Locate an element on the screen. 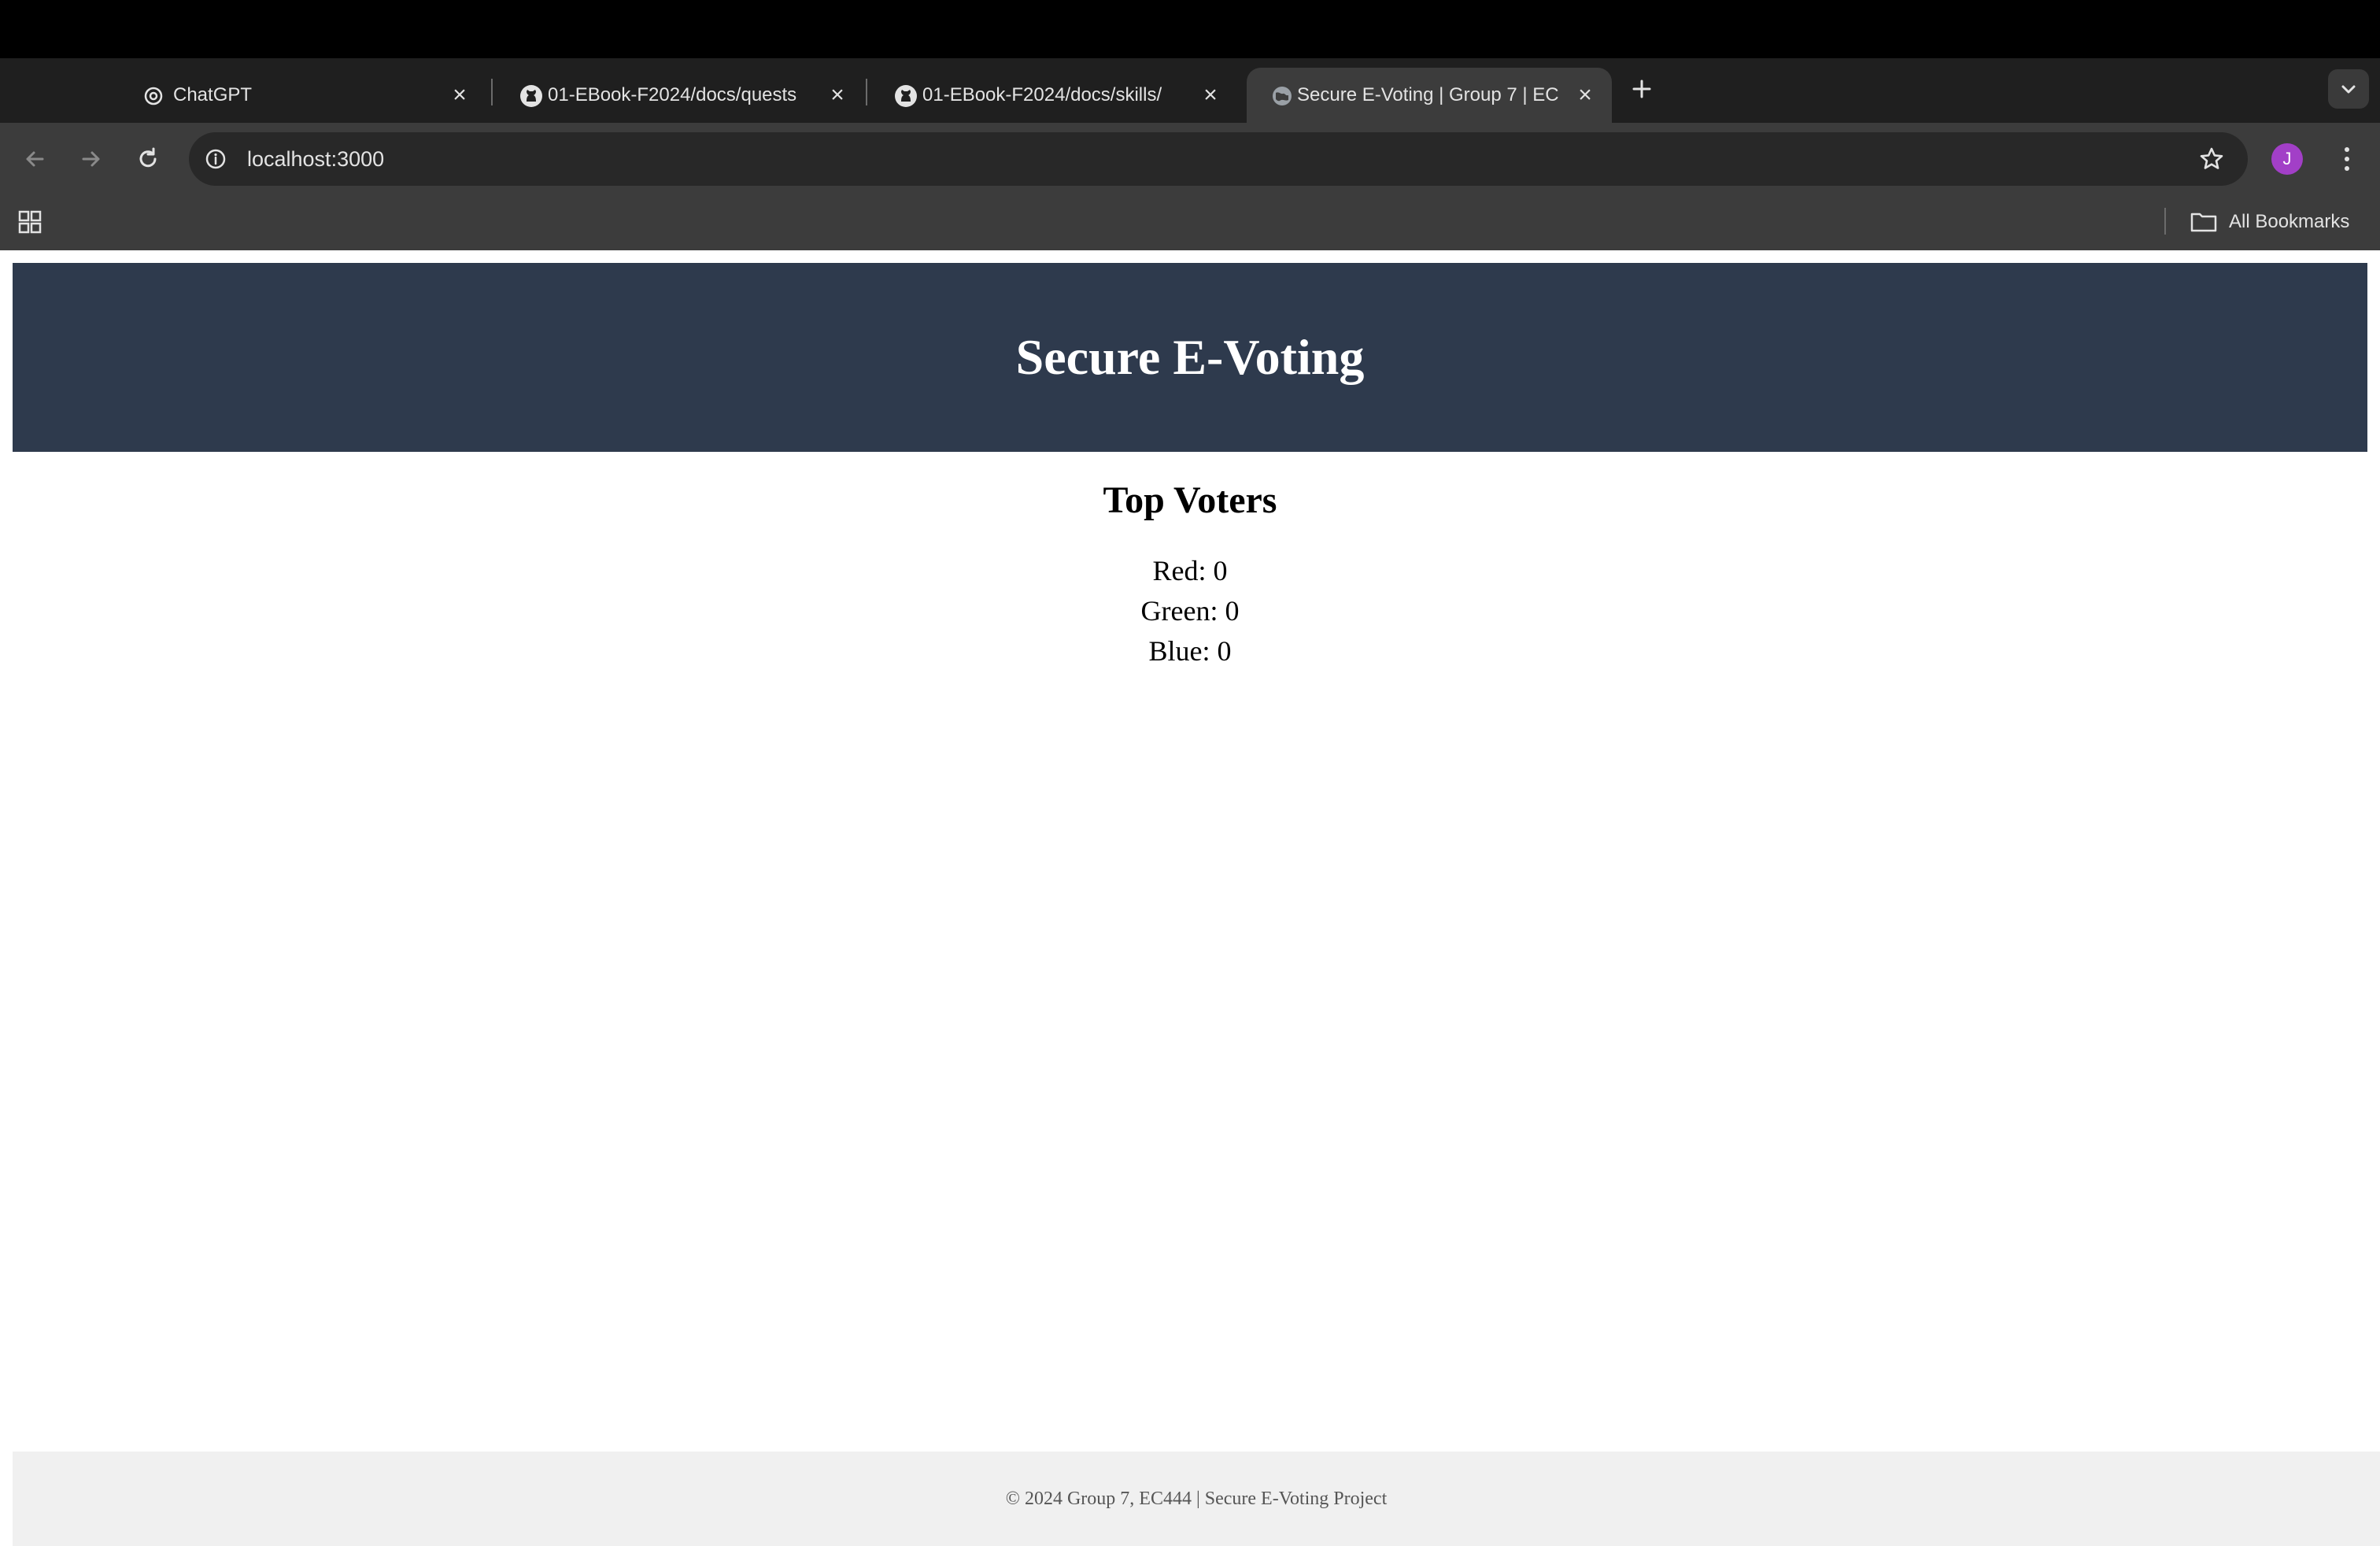 This screenshot has height=1546, width=2380. all-bookmarks-label: All Bookmarks is located at coordinates (2289, 221).